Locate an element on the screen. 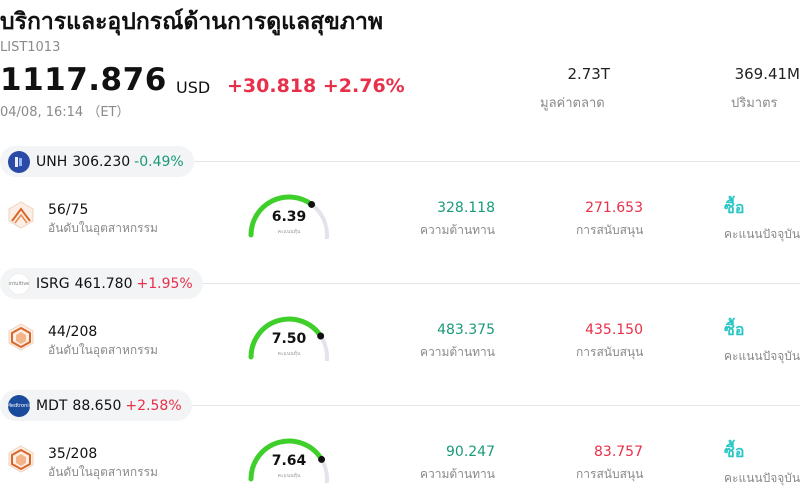  logo-text: Medtronic is located at coordinates (19, 405).